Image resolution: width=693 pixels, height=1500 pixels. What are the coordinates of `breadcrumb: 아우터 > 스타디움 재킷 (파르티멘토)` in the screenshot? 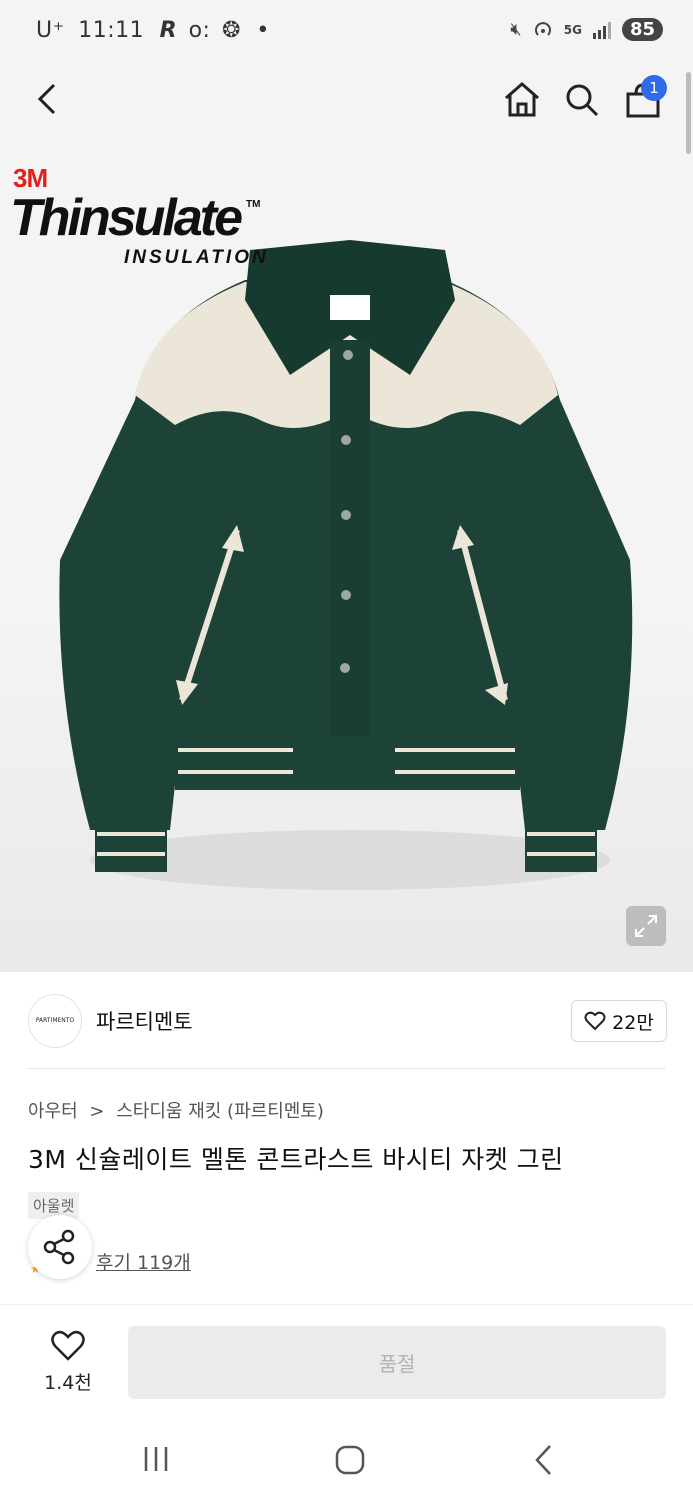 It's located at (176, 1110).